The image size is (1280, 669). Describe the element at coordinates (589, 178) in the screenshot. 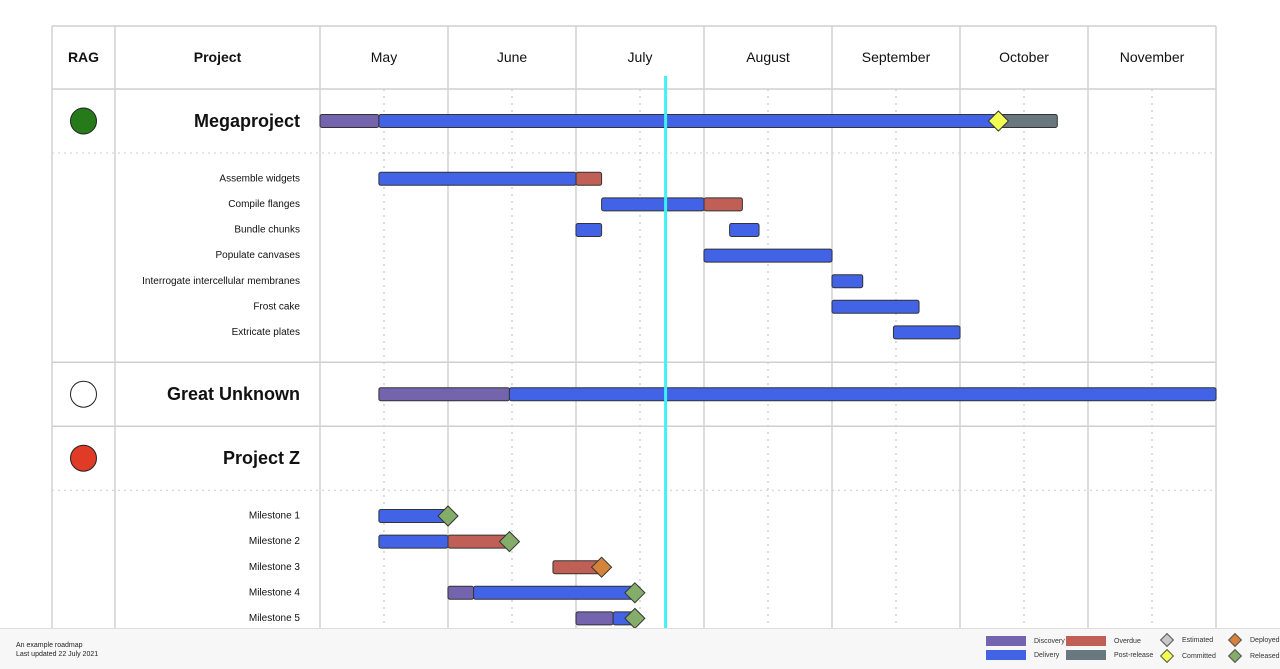

I see `task-assemble-widgets-overdue-bar` at that location.